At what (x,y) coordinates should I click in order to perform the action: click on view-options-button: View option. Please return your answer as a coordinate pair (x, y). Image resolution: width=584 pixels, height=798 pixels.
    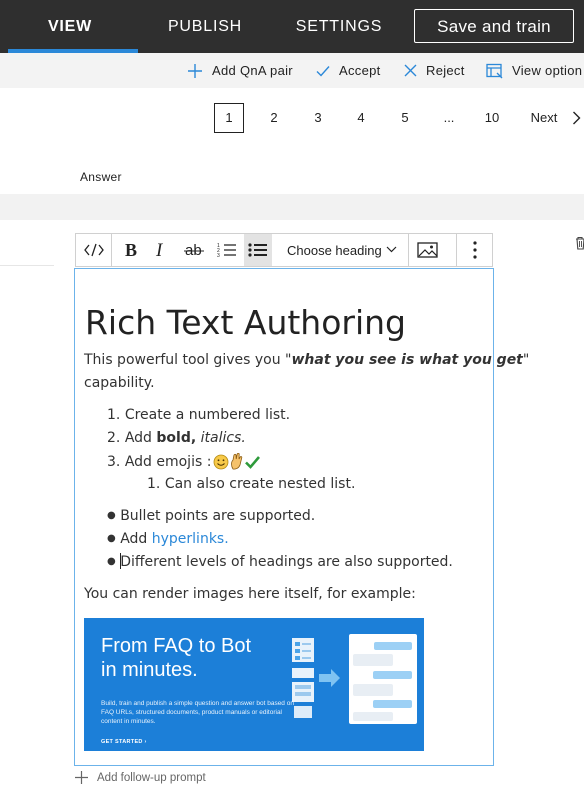
    Looking at the image, I should click on (534, 70).